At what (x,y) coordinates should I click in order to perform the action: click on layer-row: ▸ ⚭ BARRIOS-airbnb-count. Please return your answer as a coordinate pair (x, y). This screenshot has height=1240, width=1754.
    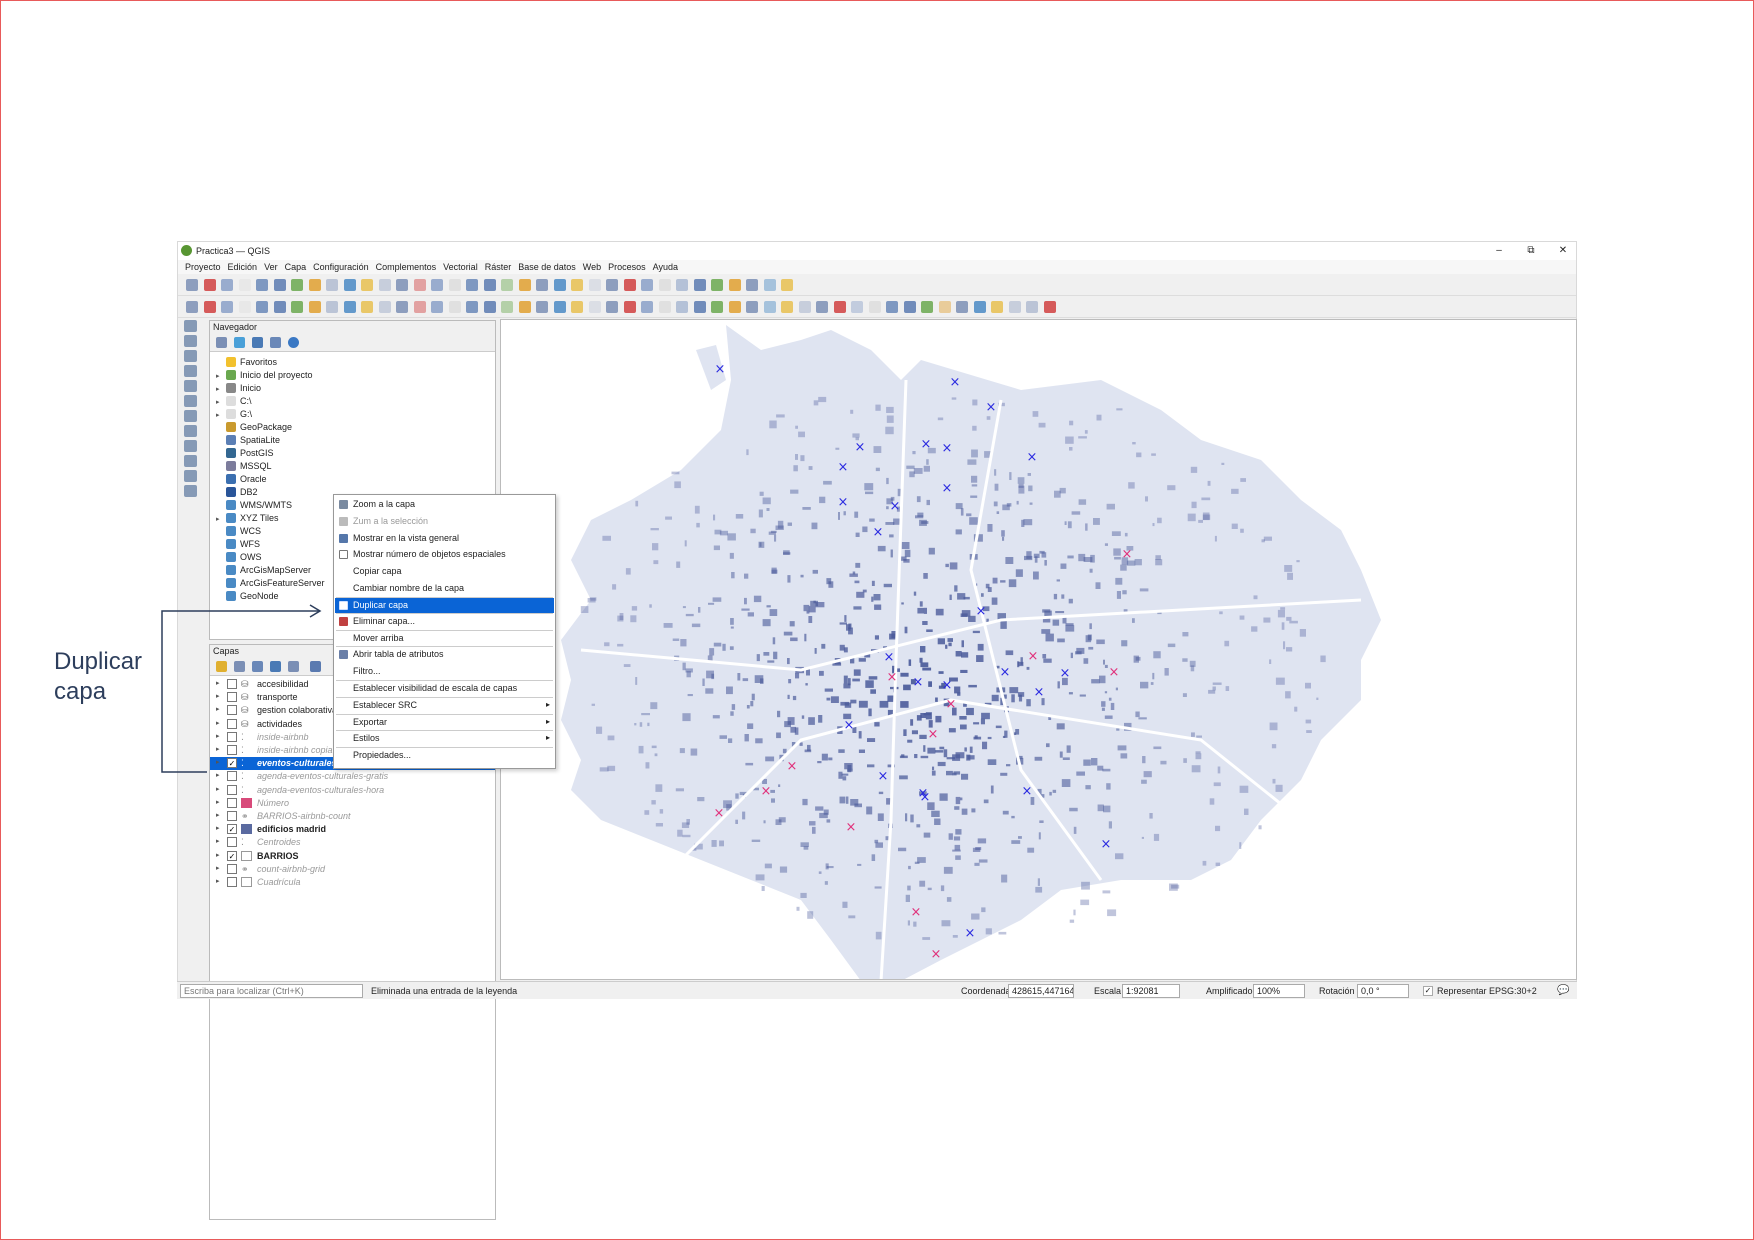
    Looking at the image, I should click on (352, 816).